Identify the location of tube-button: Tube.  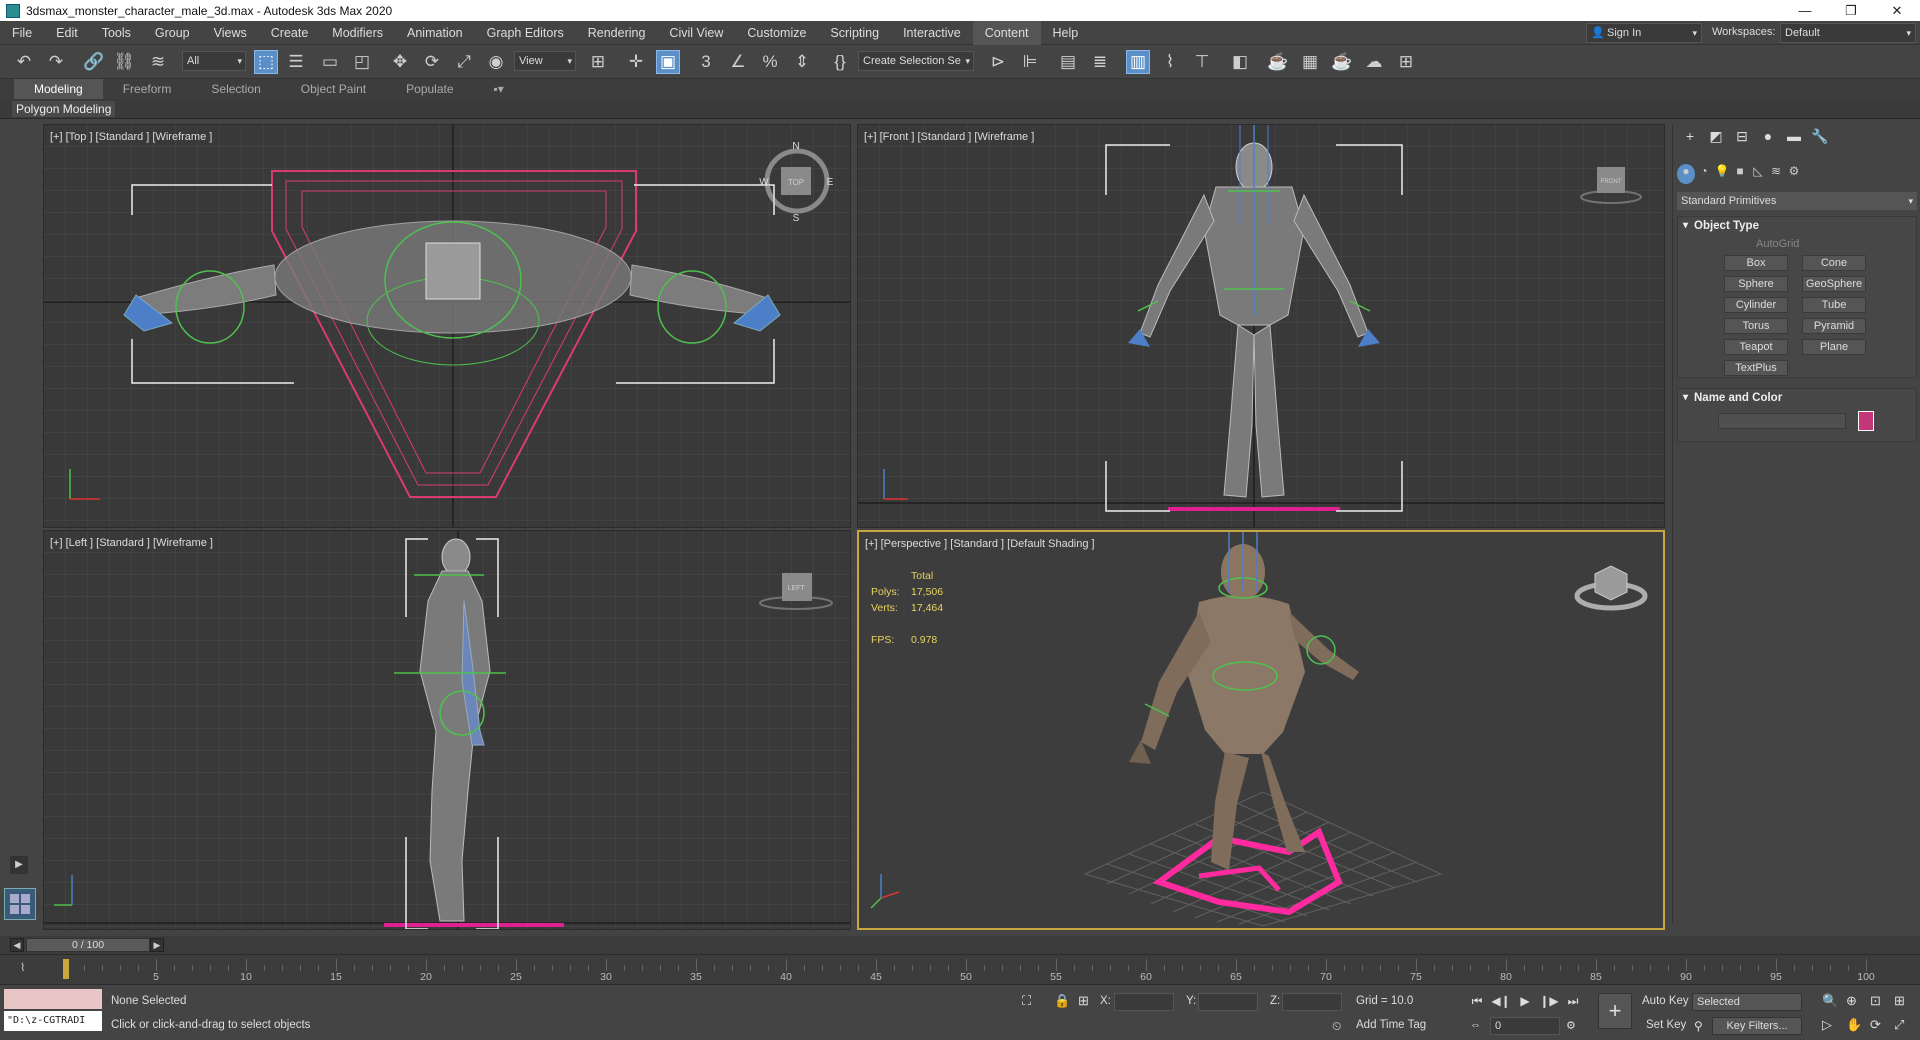
(1834, 305).